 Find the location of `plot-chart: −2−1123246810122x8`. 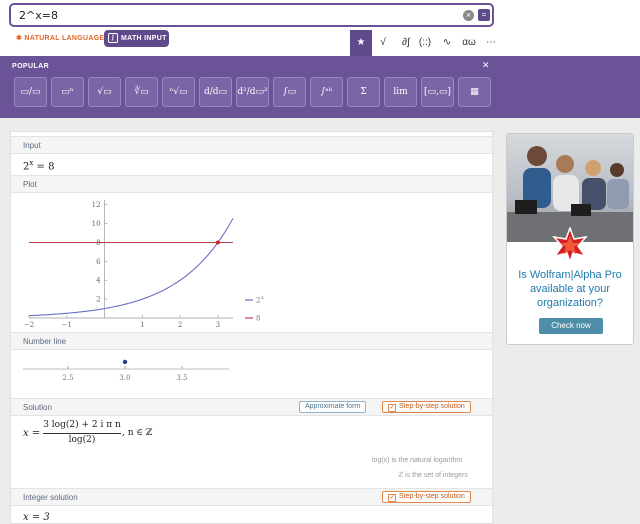

plot-chart: −2−1123246810122x8 is located at coordinates (144, 264).